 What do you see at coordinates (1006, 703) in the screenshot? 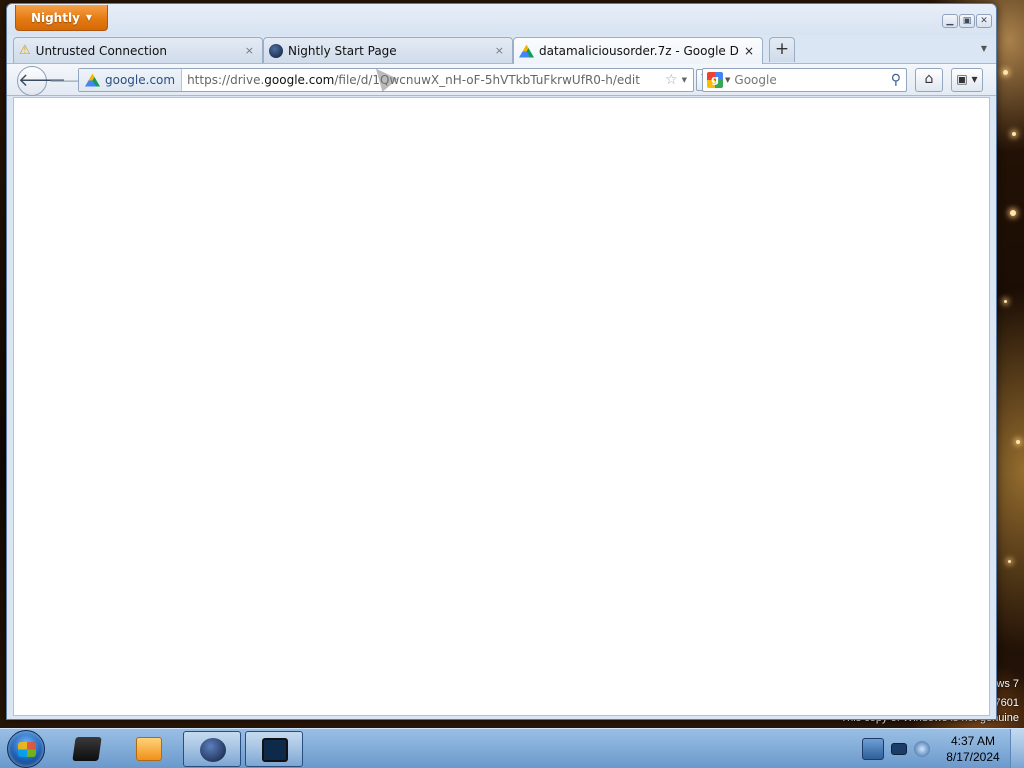
I see `watermark-line-2: 7601` at bounding box center [1006, 703].